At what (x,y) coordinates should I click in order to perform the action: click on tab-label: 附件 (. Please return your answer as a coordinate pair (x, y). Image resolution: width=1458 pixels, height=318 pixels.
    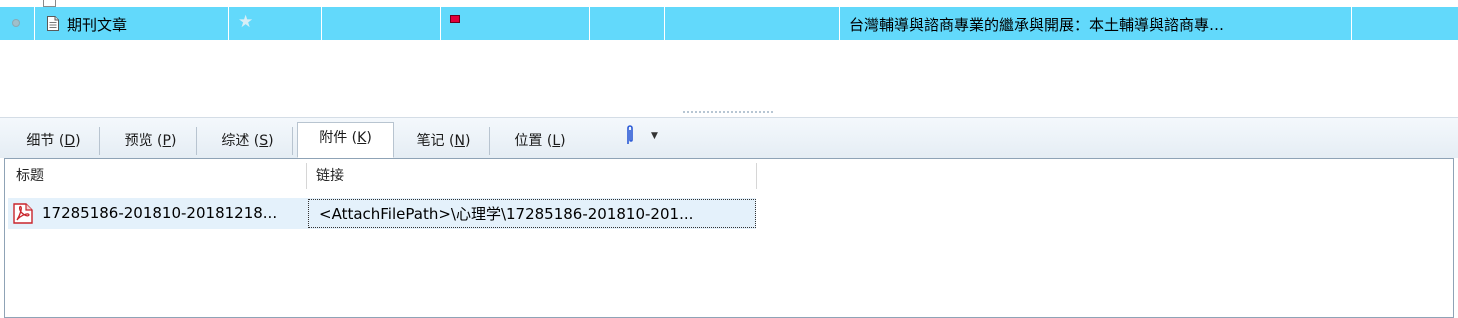
    Looking at the image, I should click on (338, 138).